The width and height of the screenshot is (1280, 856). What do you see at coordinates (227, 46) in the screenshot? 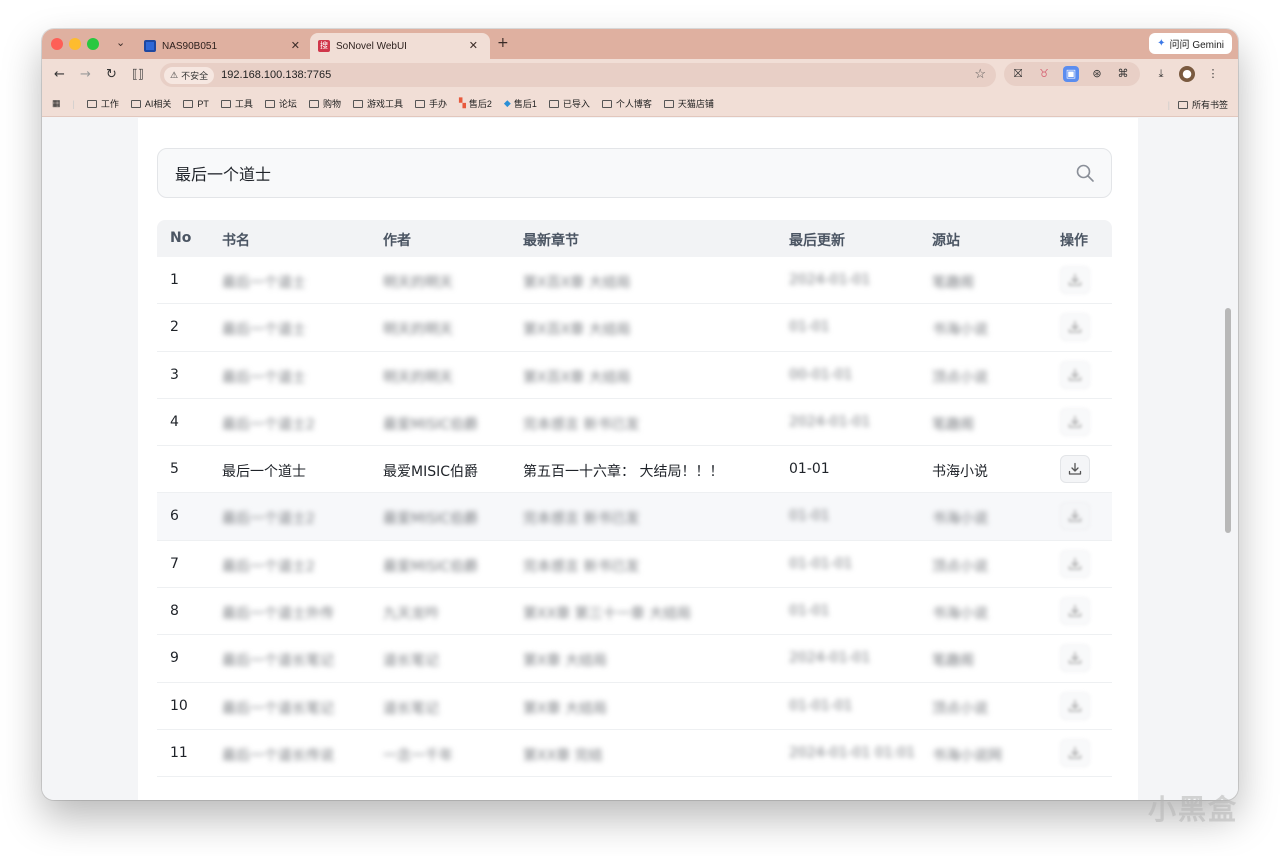
I see `tab-nas: NAS90B051 ✕` at bounding box center [227, 46].